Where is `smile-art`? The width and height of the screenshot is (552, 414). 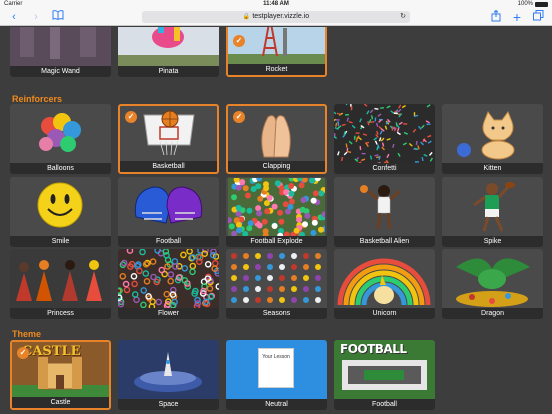 smile-art is located at coordinates (60, 207).